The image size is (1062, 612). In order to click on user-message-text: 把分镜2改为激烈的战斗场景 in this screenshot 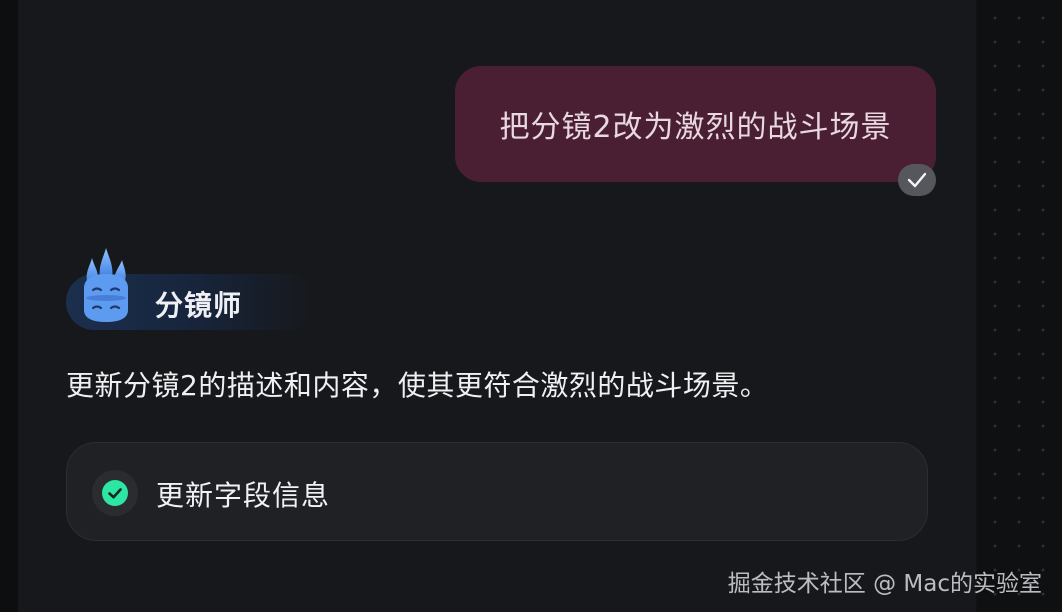, I will do `click(695, 127)`.